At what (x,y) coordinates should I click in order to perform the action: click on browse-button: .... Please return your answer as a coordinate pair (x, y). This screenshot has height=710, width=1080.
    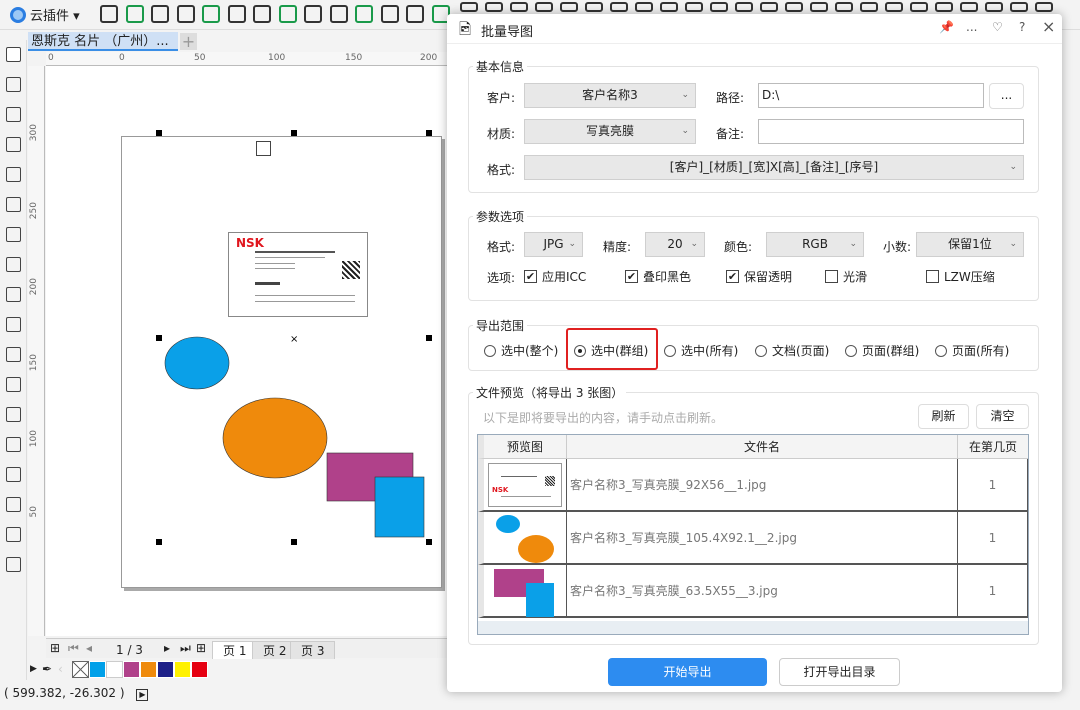
    Looking at the image, I should click on (1006, 96).